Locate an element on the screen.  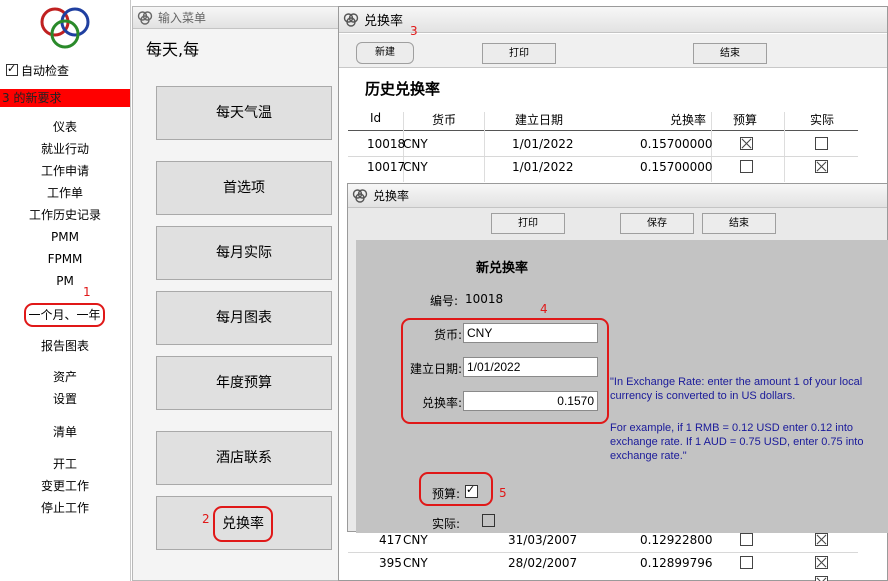
column-header-id: Id is located at coordinates (376, 118).